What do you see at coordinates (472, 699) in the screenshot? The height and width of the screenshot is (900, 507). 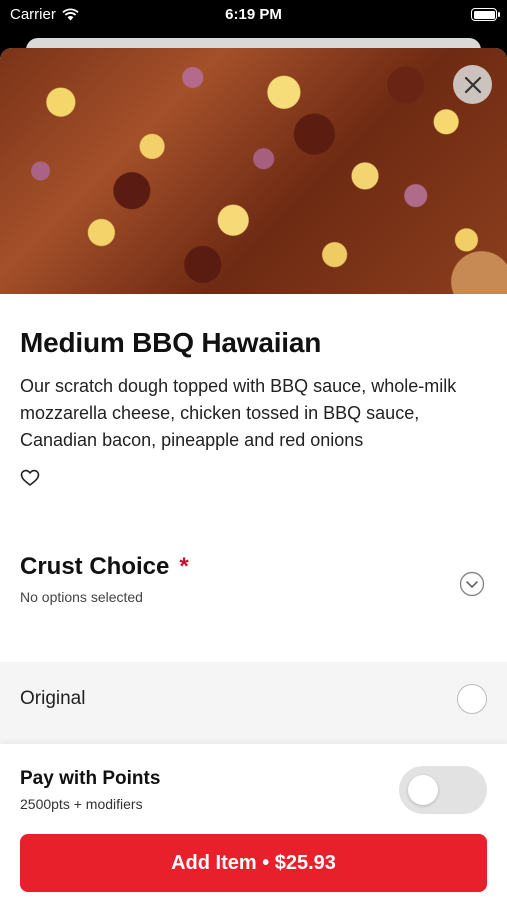 I see `radio-icon` at bounding box center [472, 699].